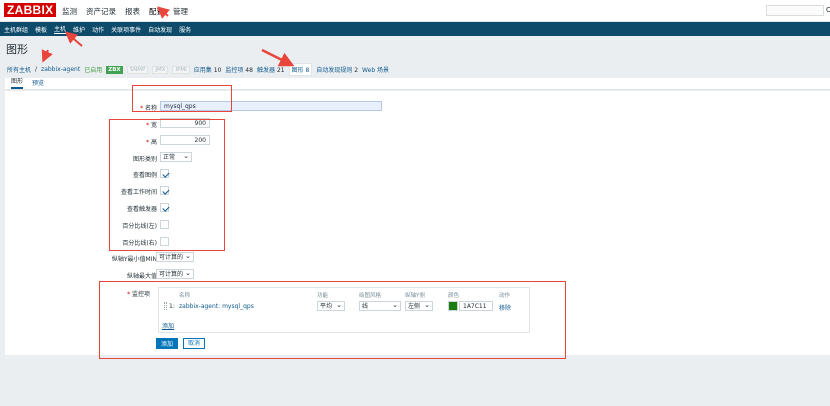 Image resolution: width=830 pixels, height=406 pixels. What do you see at coordinates (176, 157) in the screenshot?
I see `graph-type-select: 正常 ⌄` at bounding box center [176, 157].